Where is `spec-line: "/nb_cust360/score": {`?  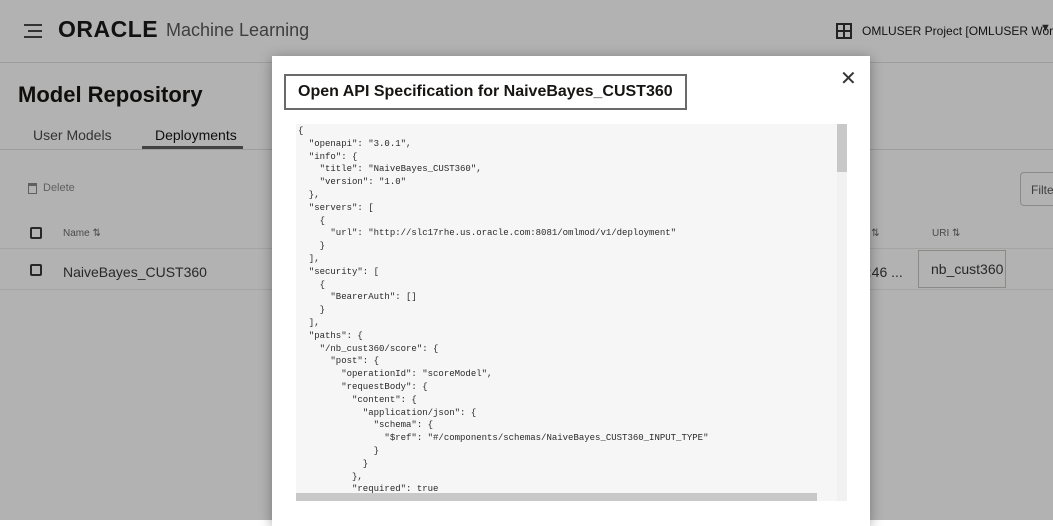 spec-line: "/nb_cust360/score": { is located at coordinates (379, 348).